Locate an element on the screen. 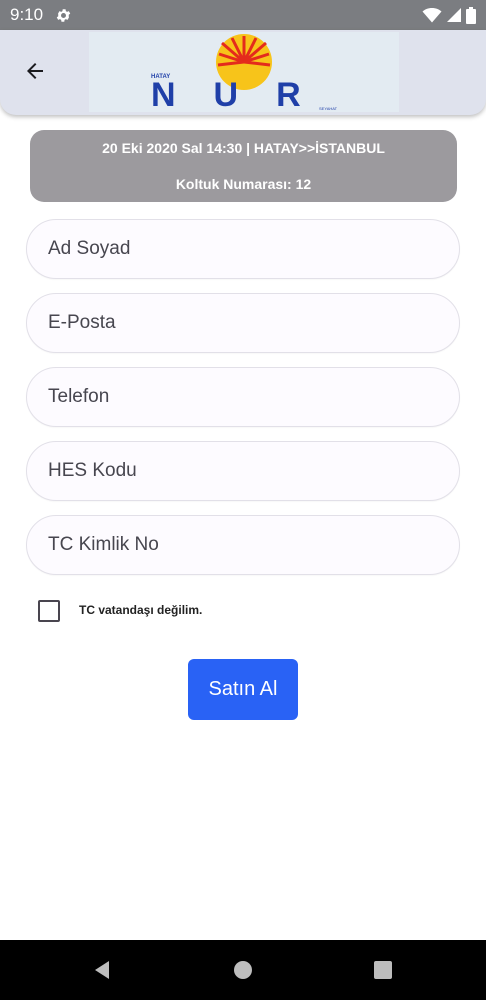 The image size is (486, 1000). hes-code-input is located at coordinates (243, 471).